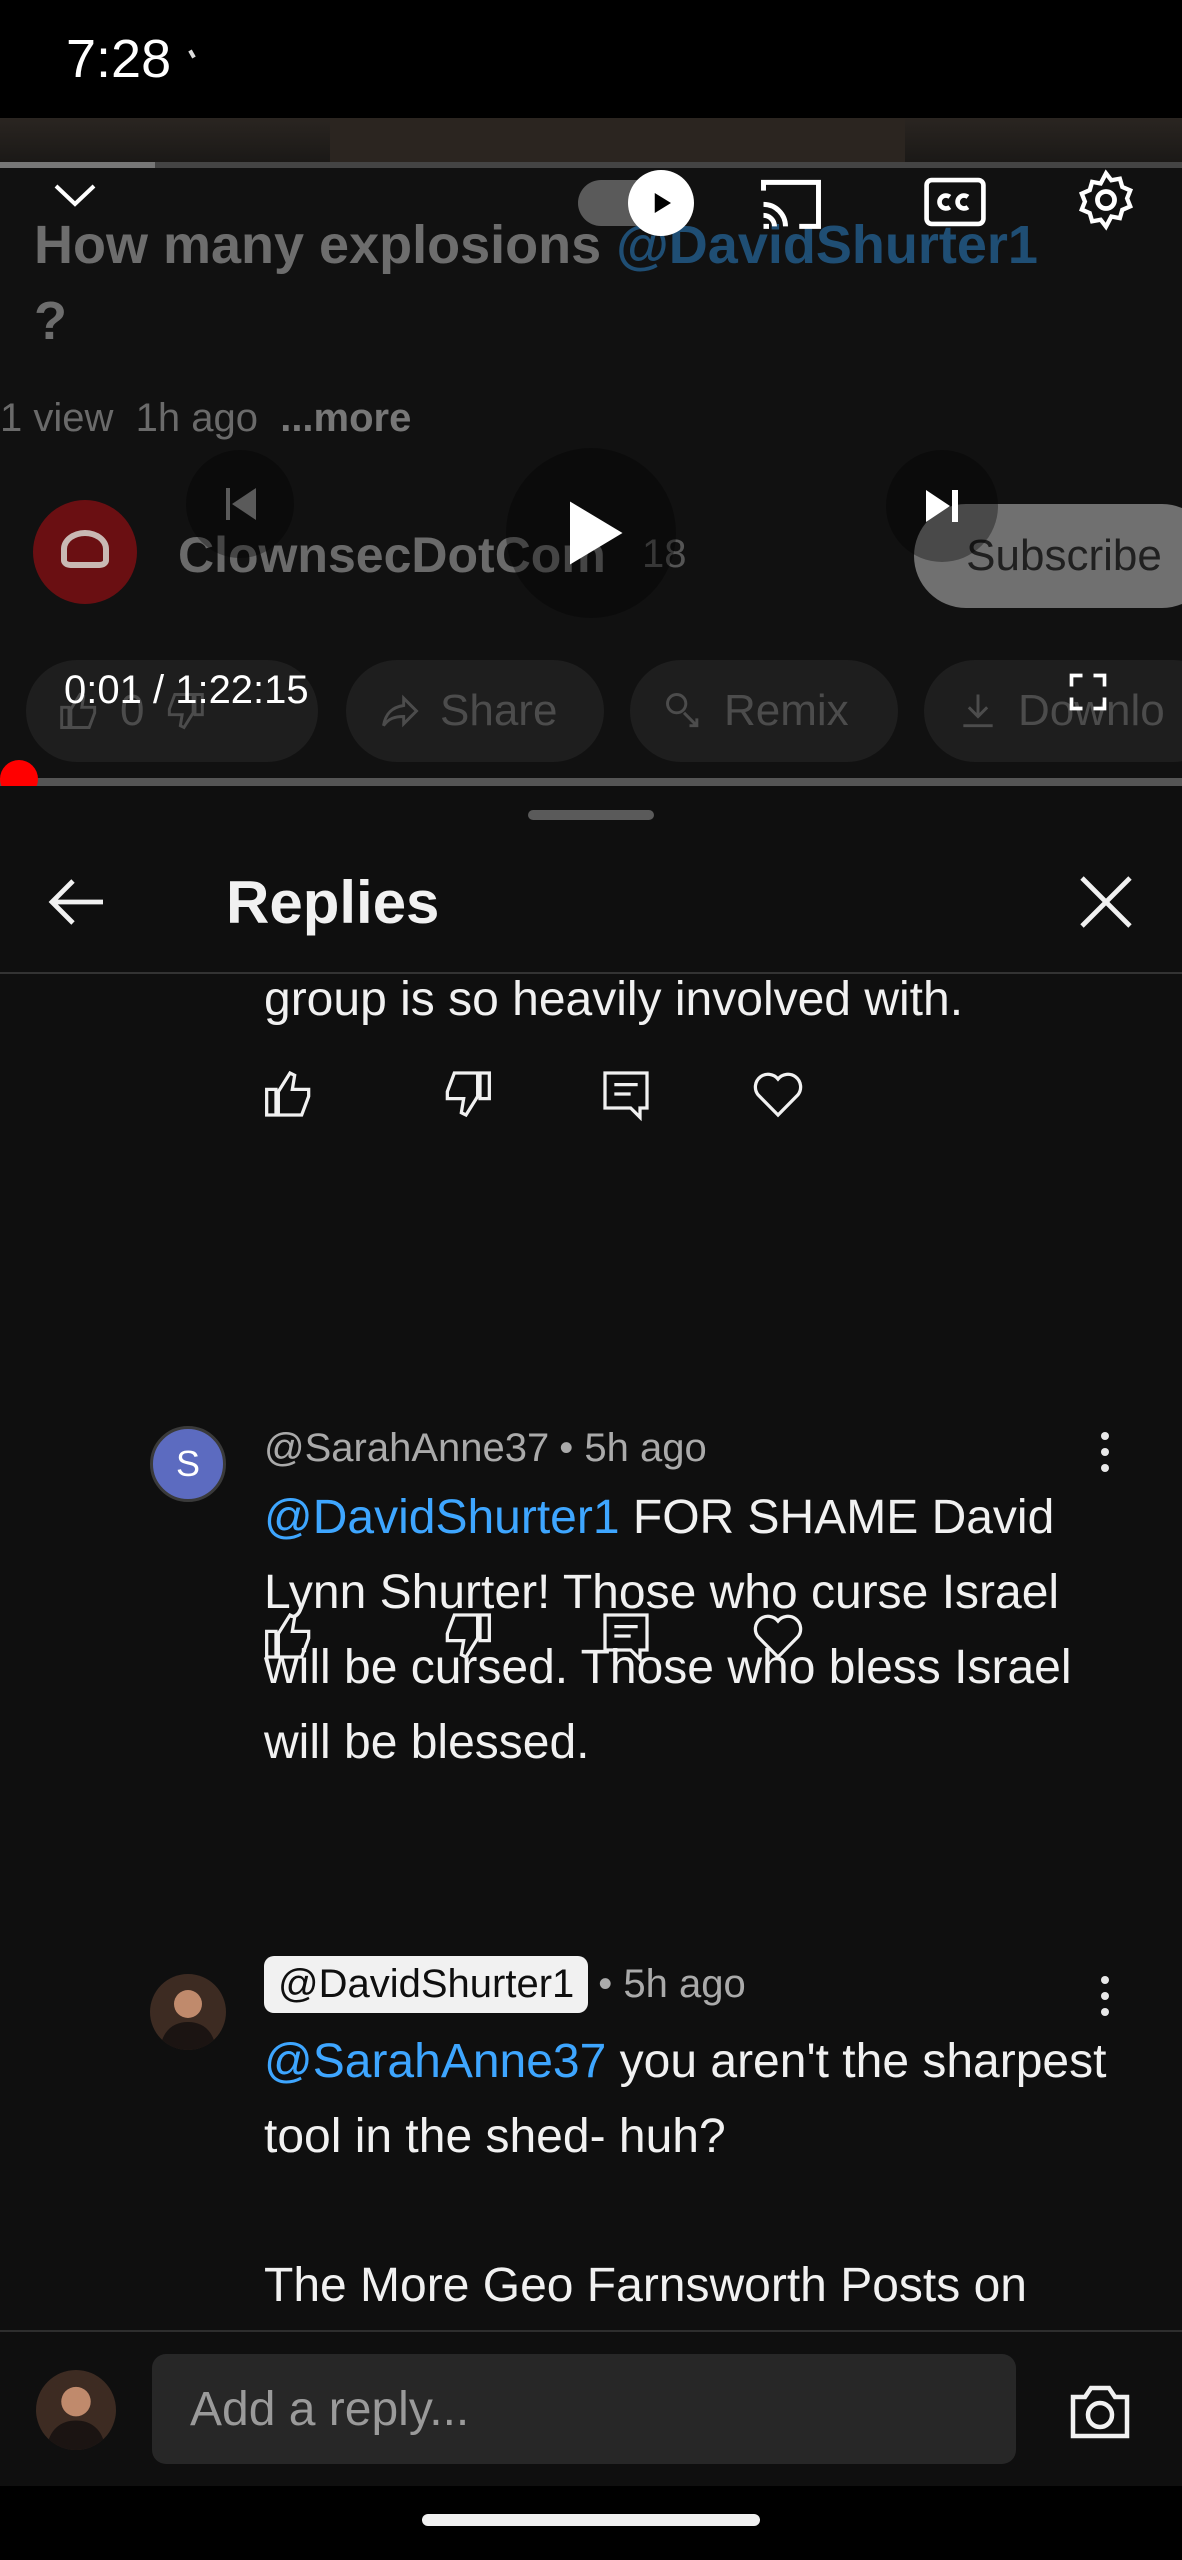 The width and height of the screenshot is (1182, 2560). Describe the element at coordinates (206, 418) in the screenshot. I see `video-meta: 1 view 1h ago ...more` at that location.